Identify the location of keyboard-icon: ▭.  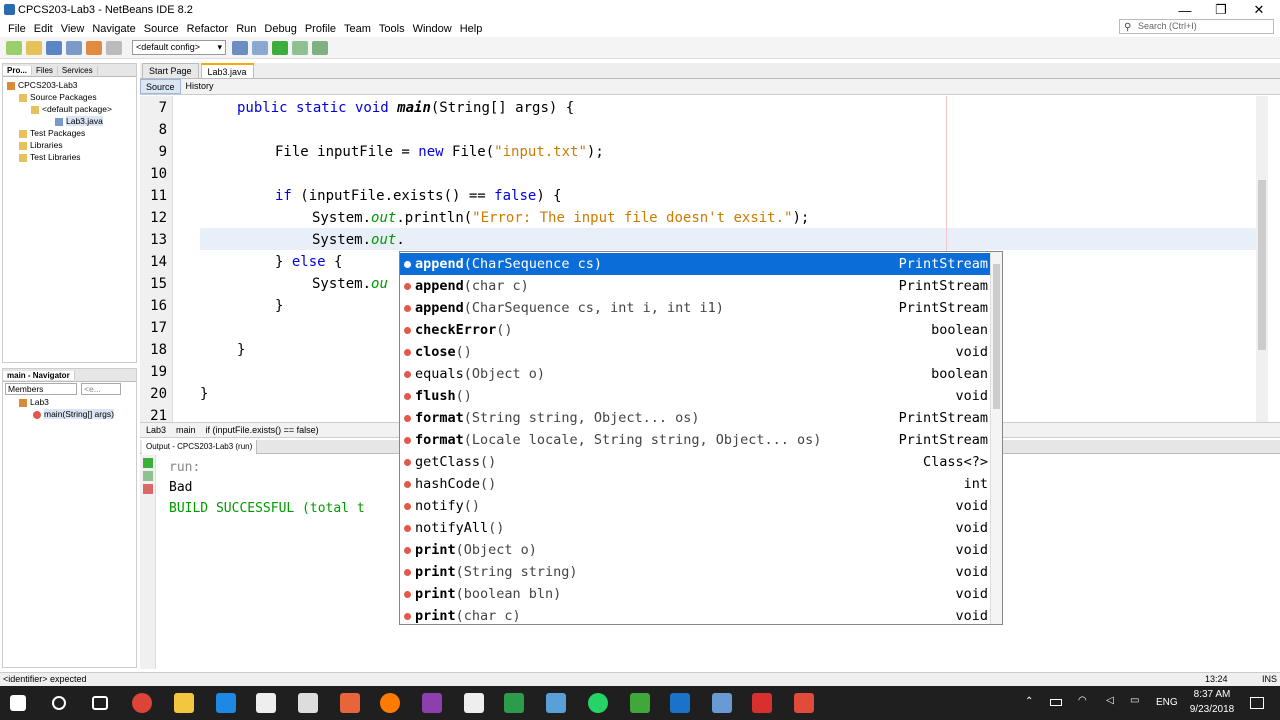
(1134, 700).